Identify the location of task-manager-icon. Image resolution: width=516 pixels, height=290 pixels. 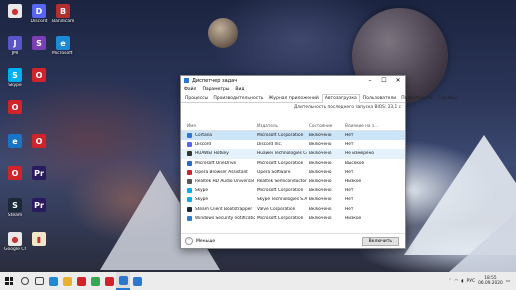
(186, 80).